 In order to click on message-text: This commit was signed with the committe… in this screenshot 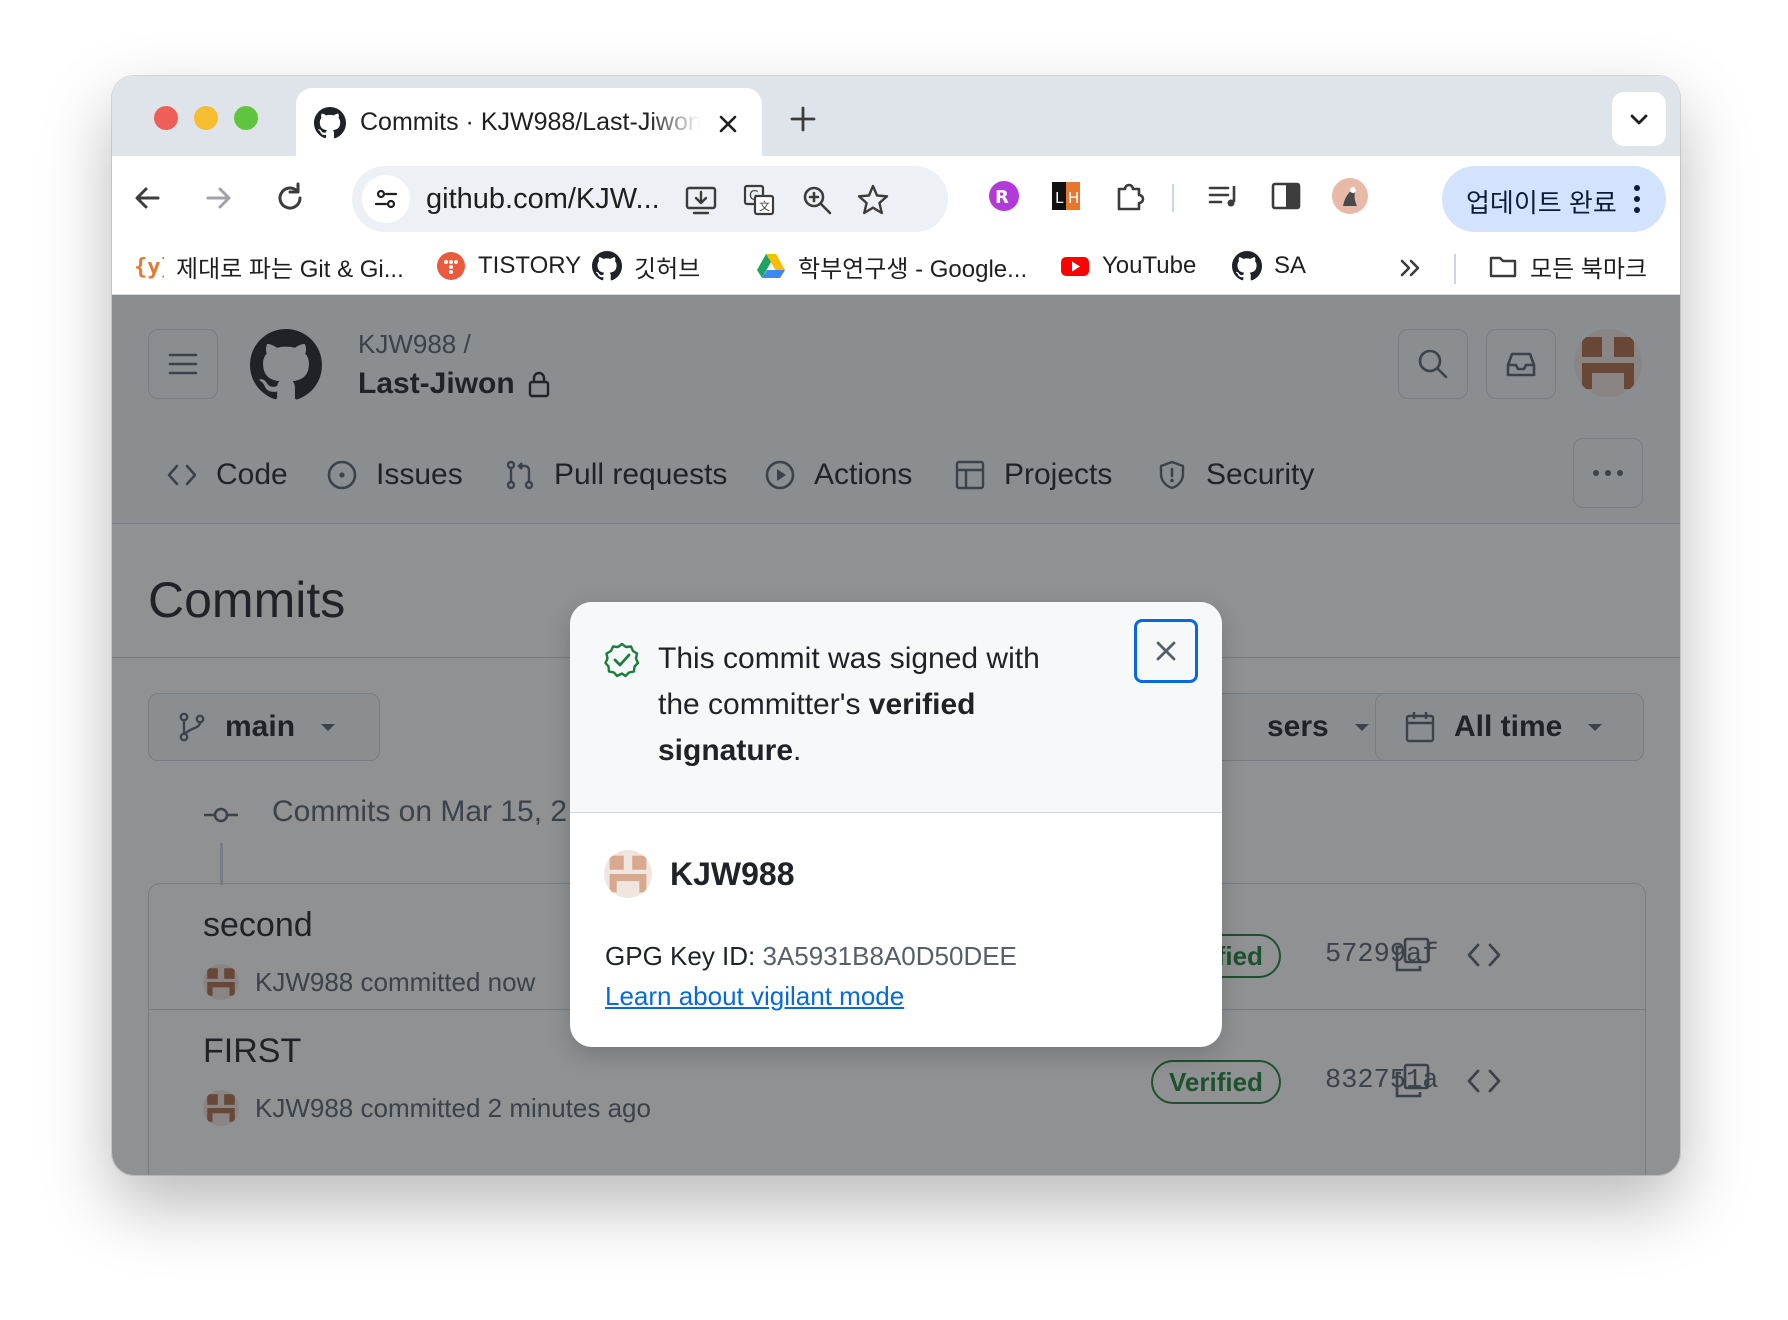, I will do `click(849, 681)`.